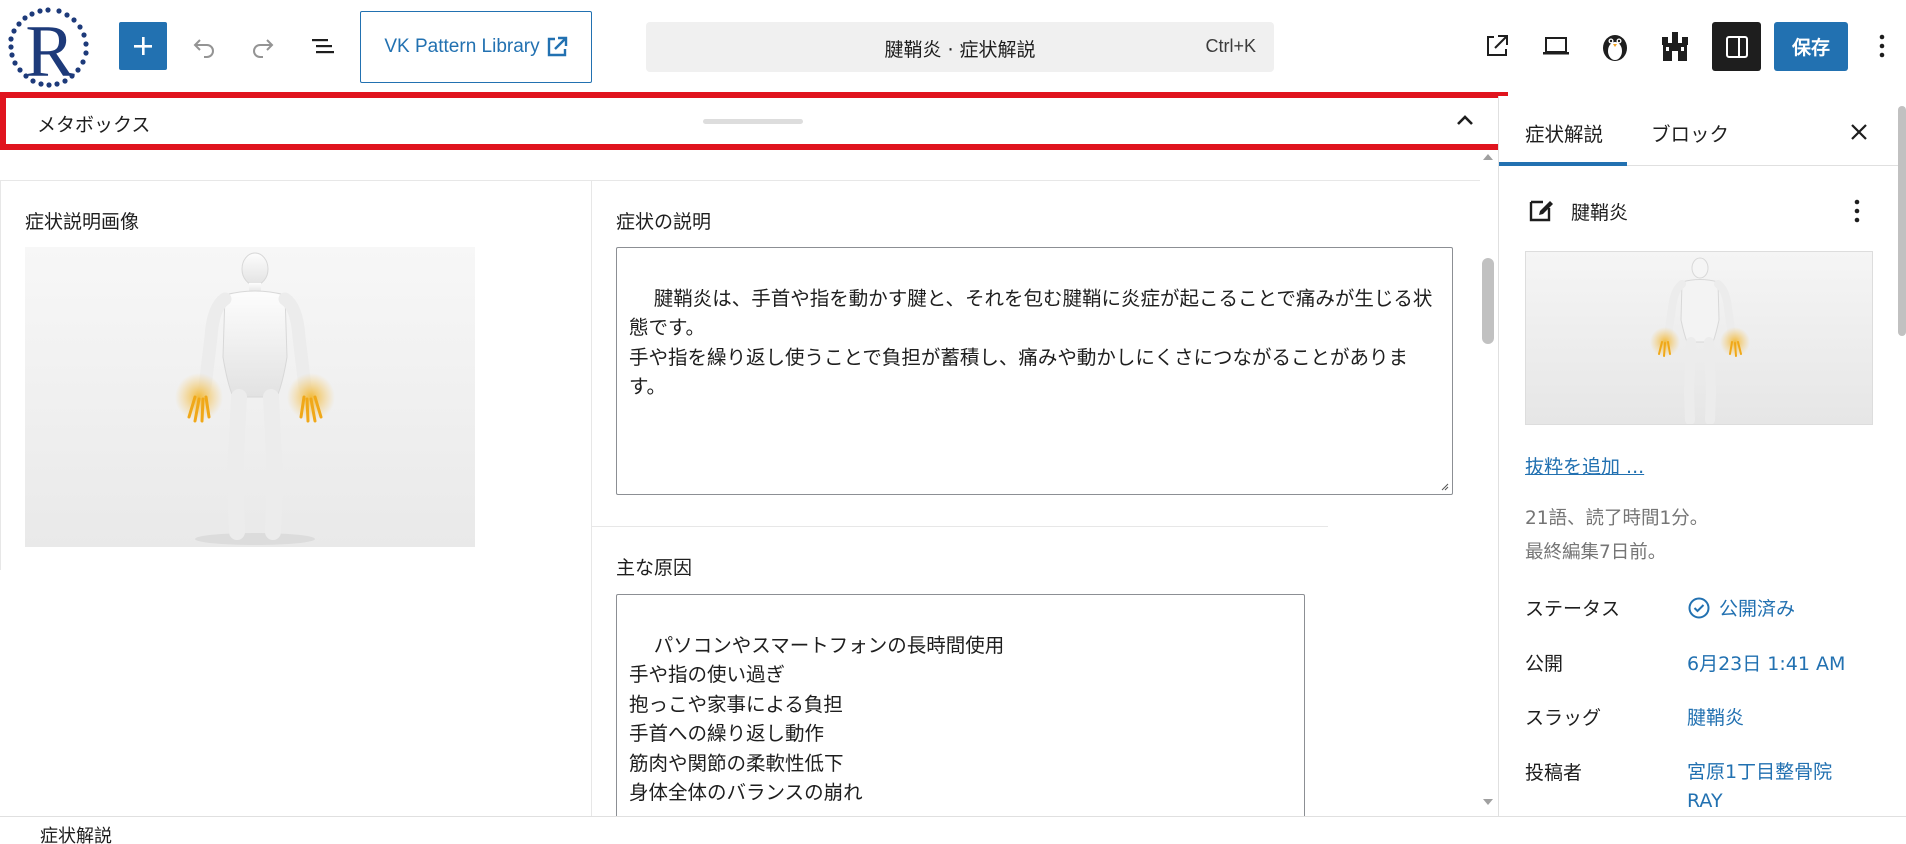 The image size is (1906, 844). I want to click on image-field-label: 症状説明画像, so click(82, 222).